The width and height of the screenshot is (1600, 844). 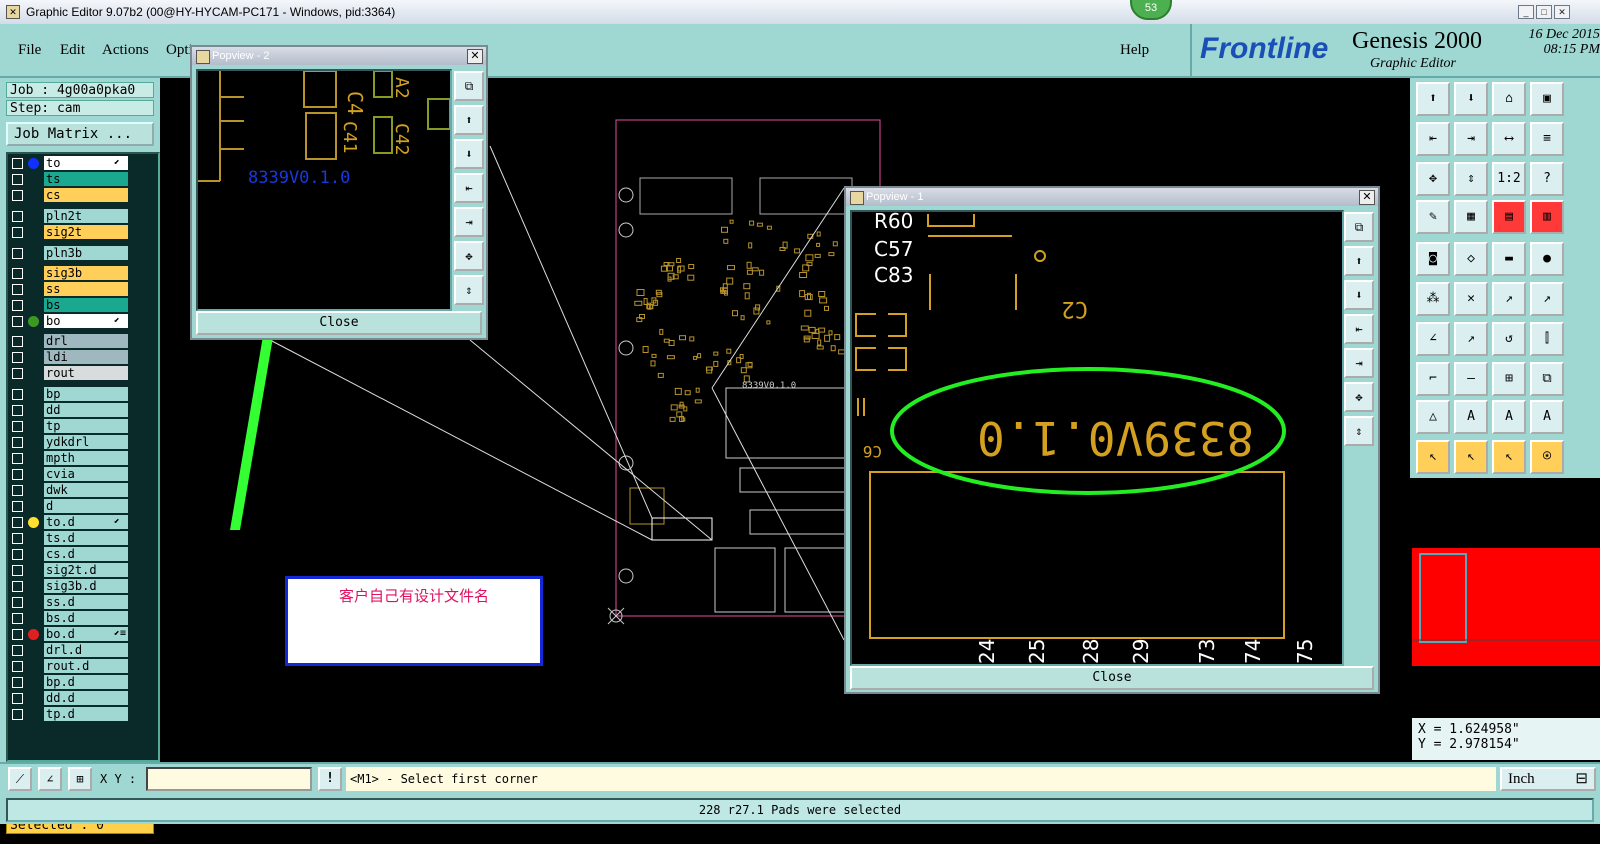 What do you see at coordinates (330, 779) in the screenshot?
I see `alert-button: !` at bounding box center [330, 779].